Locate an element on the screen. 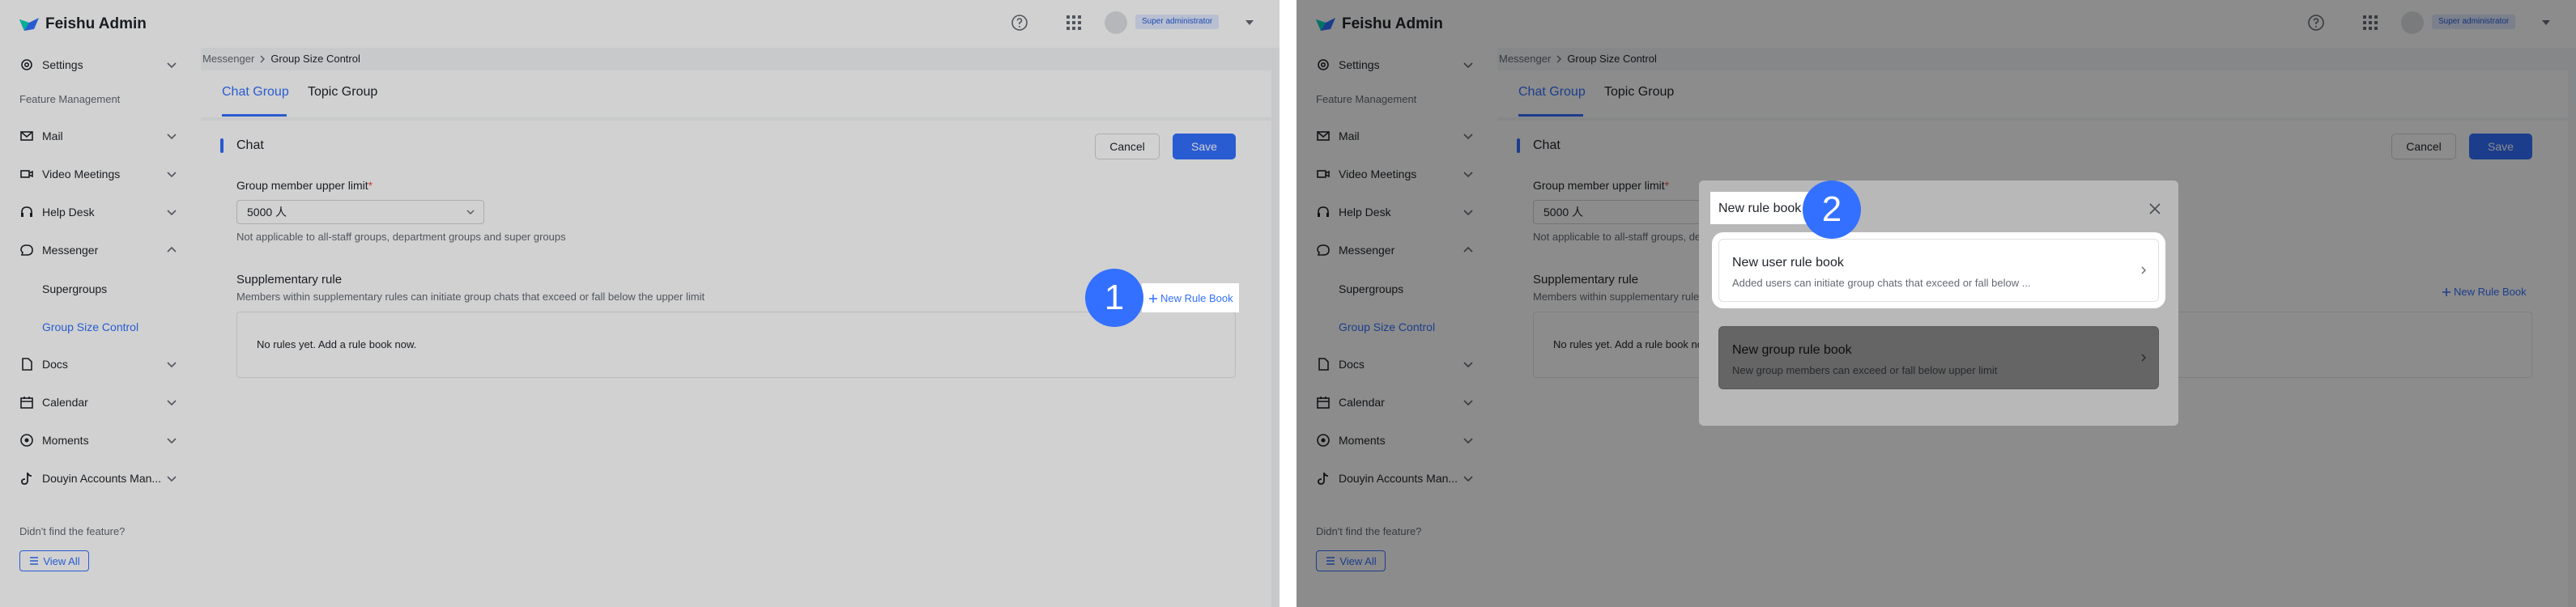 The image size is (2576, 607). new-rule-book-label: New Rule Book is located at coordinates (1196, 298).